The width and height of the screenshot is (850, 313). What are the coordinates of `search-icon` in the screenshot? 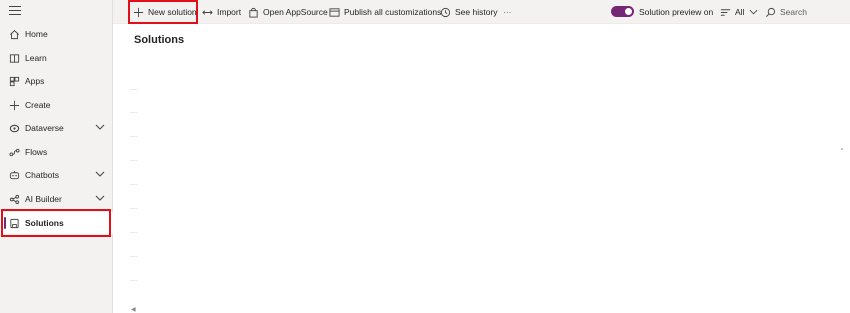 It's located at (770, 12).